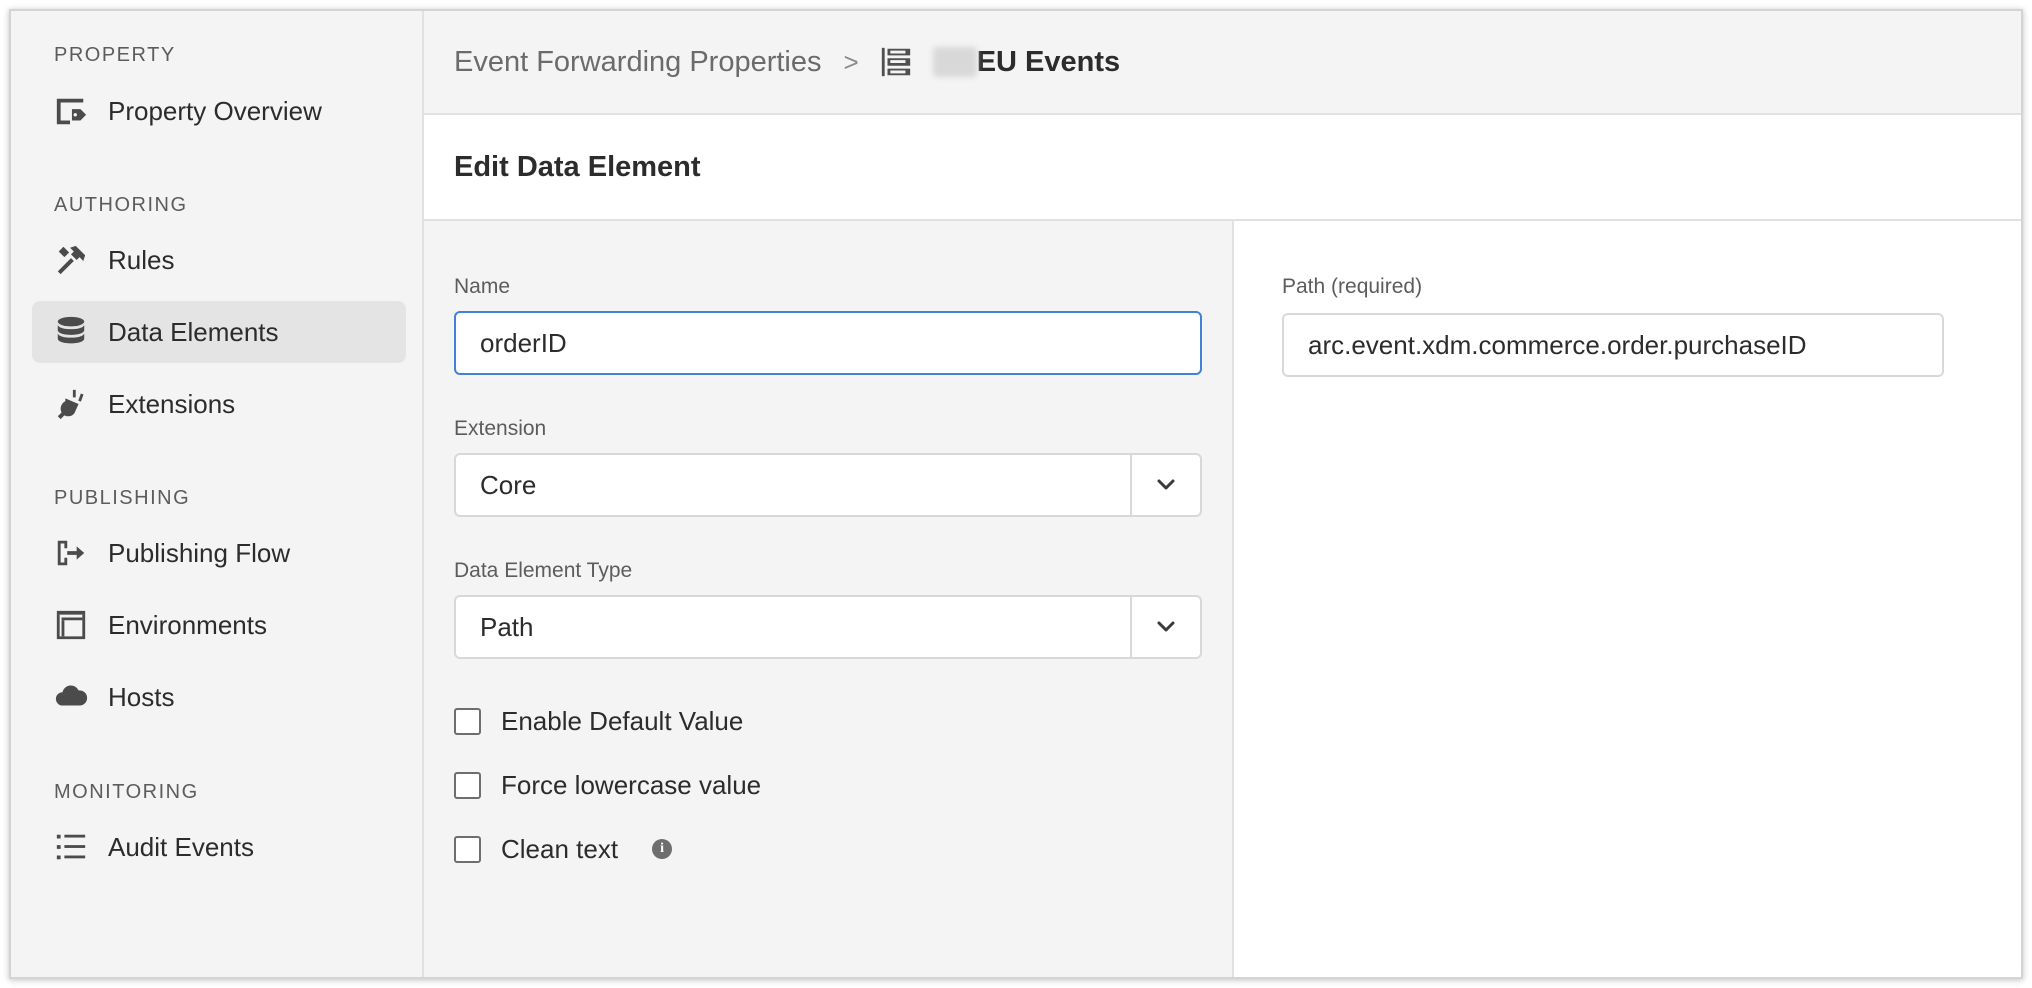 The width and height of the screenshot is (2032, 988). What do you see at coordinates (71, 625) in the screenshot?
I see `window-icon` at bounding box center [71, 625].